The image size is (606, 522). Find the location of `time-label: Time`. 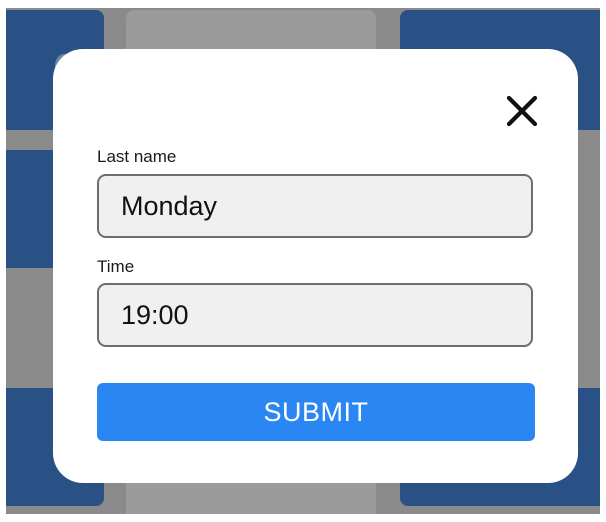

time-label: Time is located at coordinates (116, 266).